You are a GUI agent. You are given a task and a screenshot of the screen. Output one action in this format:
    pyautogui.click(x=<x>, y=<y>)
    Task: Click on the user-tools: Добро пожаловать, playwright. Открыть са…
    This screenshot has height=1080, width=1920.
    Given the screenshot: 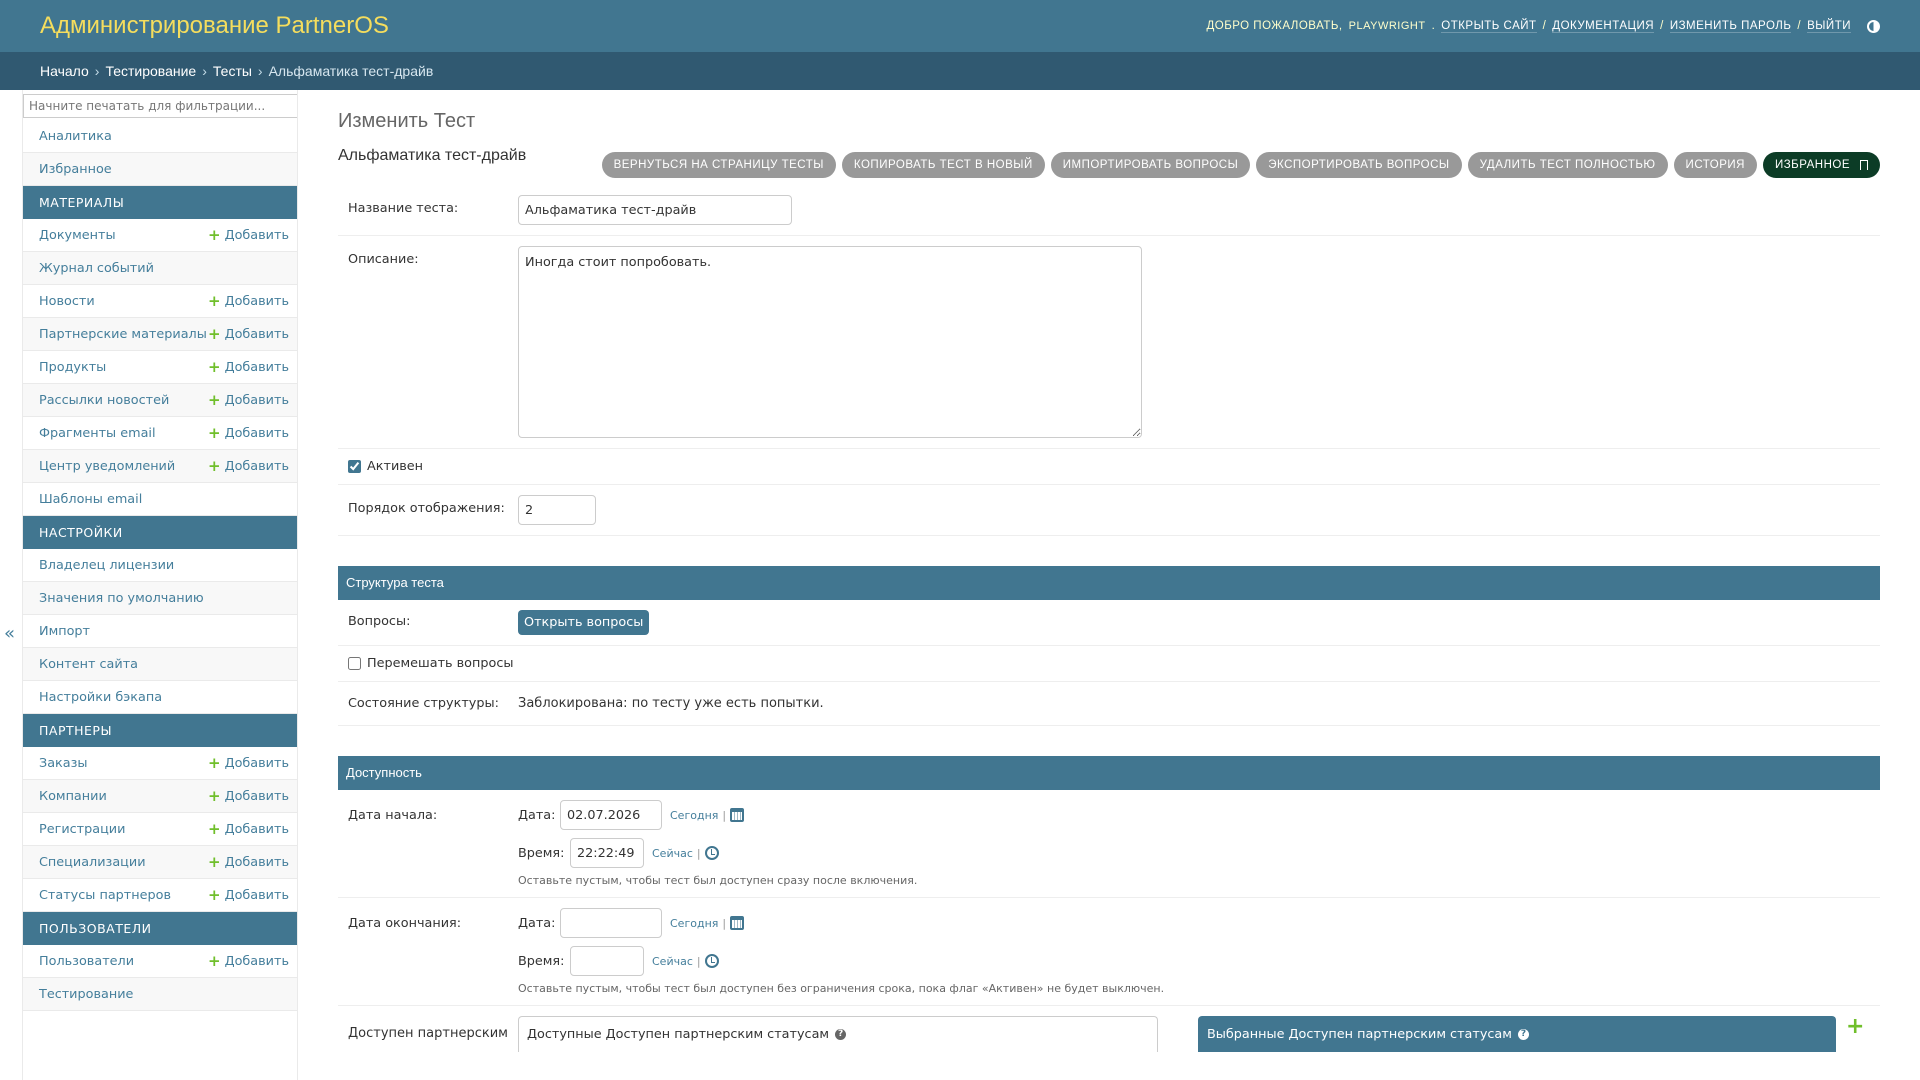 What is the action you would take?
    pyautogui.click(x=1543, y=26)
    